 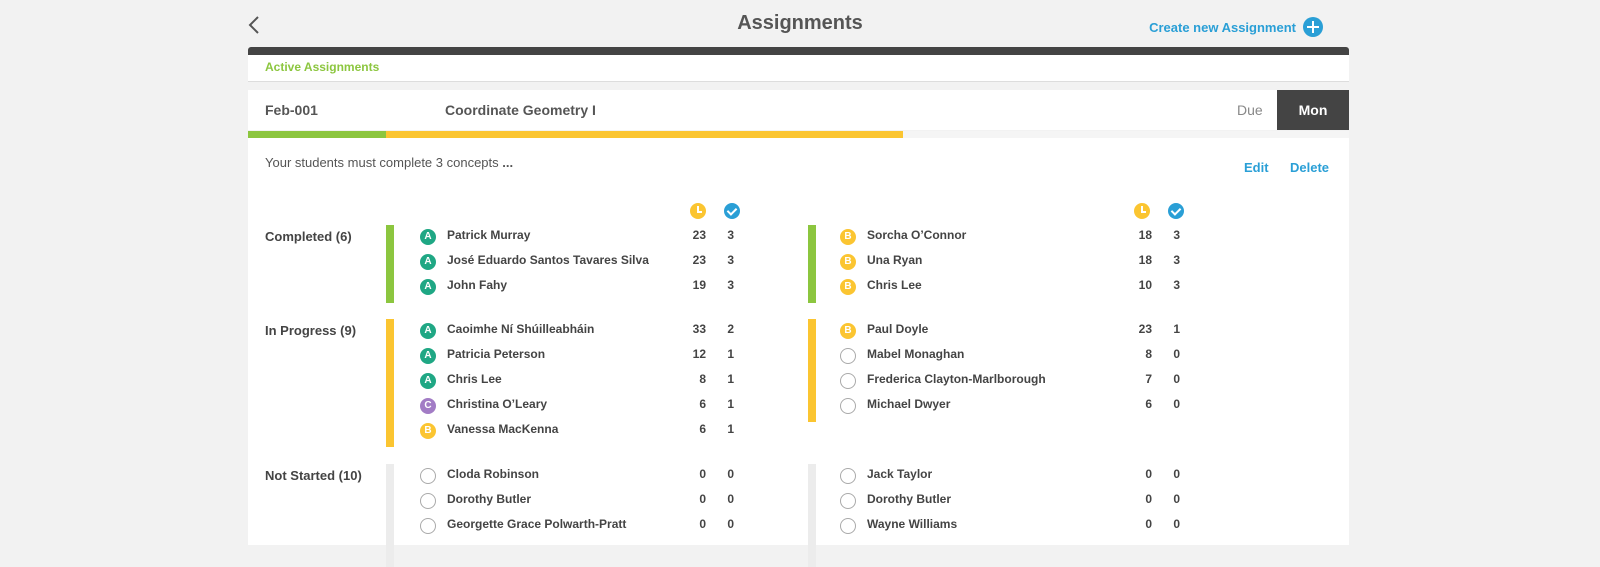 I want to click on group-label: Completed (6), so click(x=308, y=236).